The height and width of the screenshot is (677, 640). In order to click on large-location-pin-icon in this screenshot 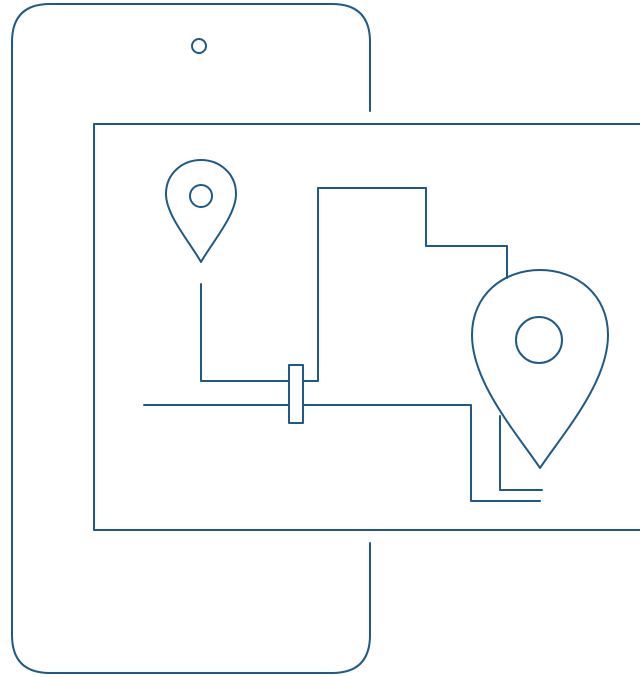, I will do `click(540, 369)`.